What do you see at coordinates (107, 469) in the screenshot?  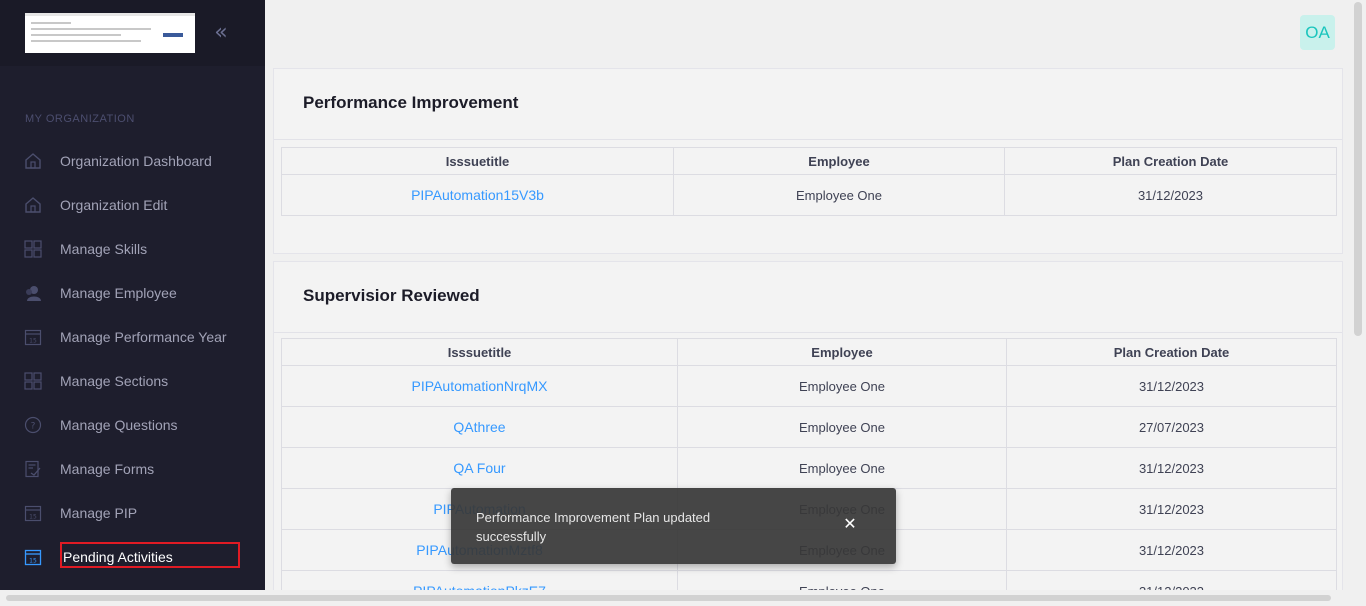 I see `sidebar-item-label: Manage Forms` at bounding box center [107, 469].